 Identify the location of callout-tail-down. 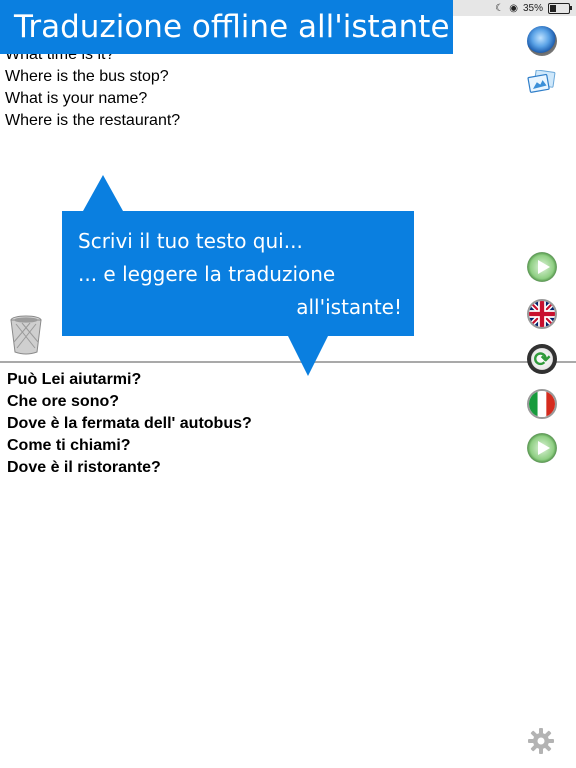
(308, 356).